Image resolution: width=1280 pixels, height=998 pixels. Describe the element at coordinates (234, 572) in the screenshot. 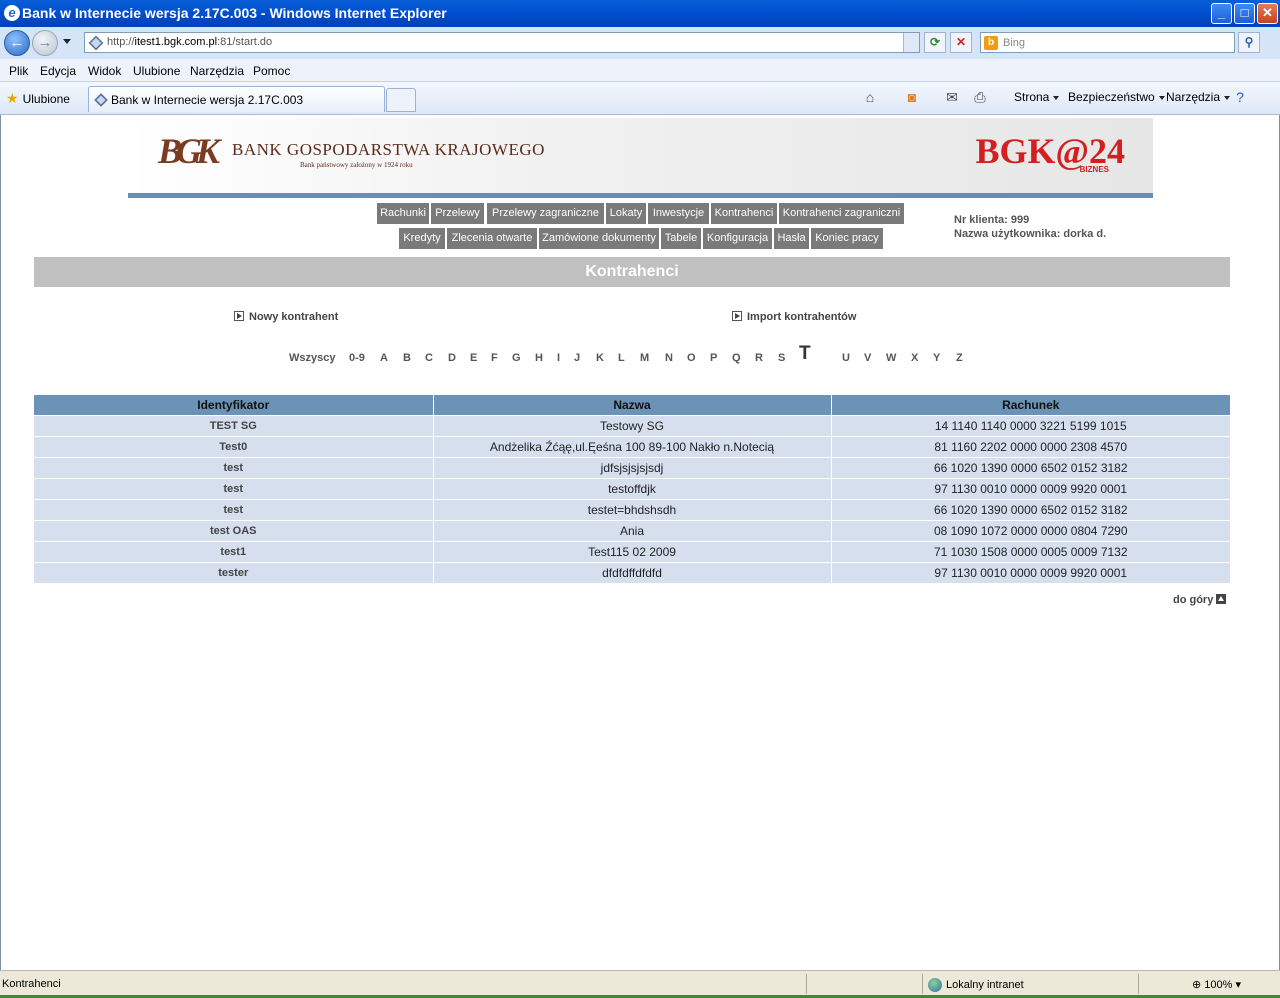

I see `cell-identifier: tester` at that location.